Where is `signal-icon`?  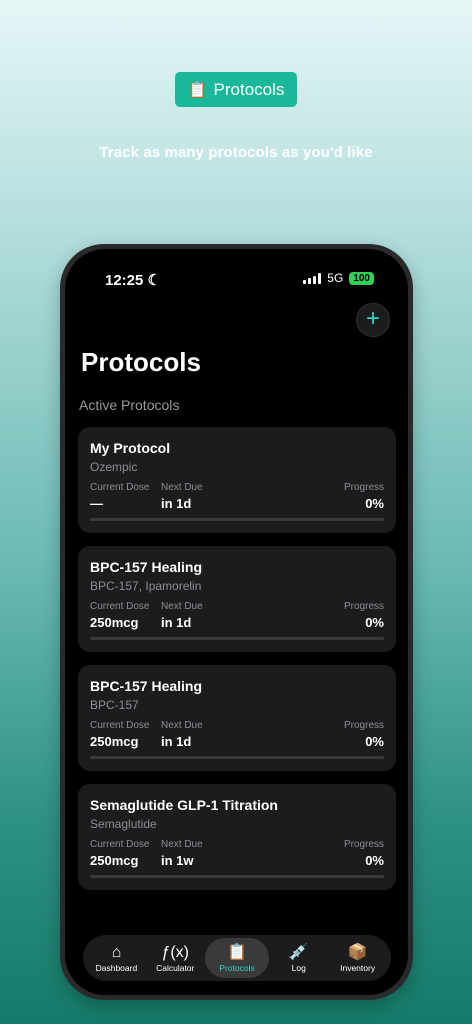 signal-icon is located at coordinates (312, 278).